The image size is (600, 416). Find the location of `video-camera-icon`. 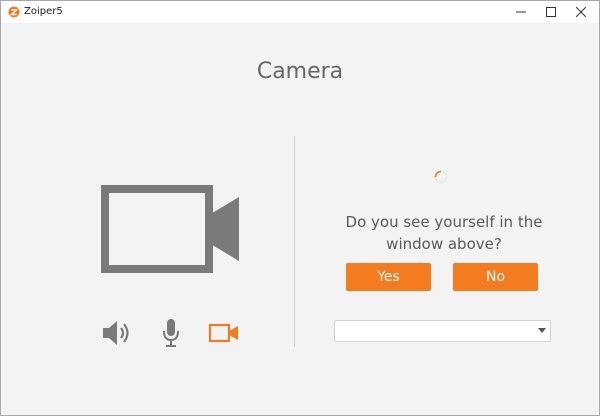

video-camera-icon is located at coordinates (224, 333).